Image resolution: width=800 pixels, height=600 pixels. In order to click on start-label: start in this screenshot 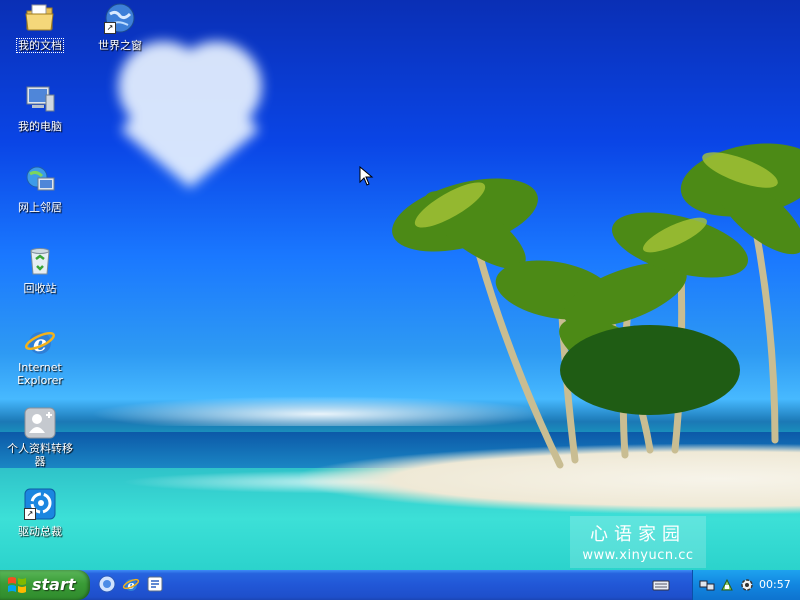, I will do `click(54, 584)`.